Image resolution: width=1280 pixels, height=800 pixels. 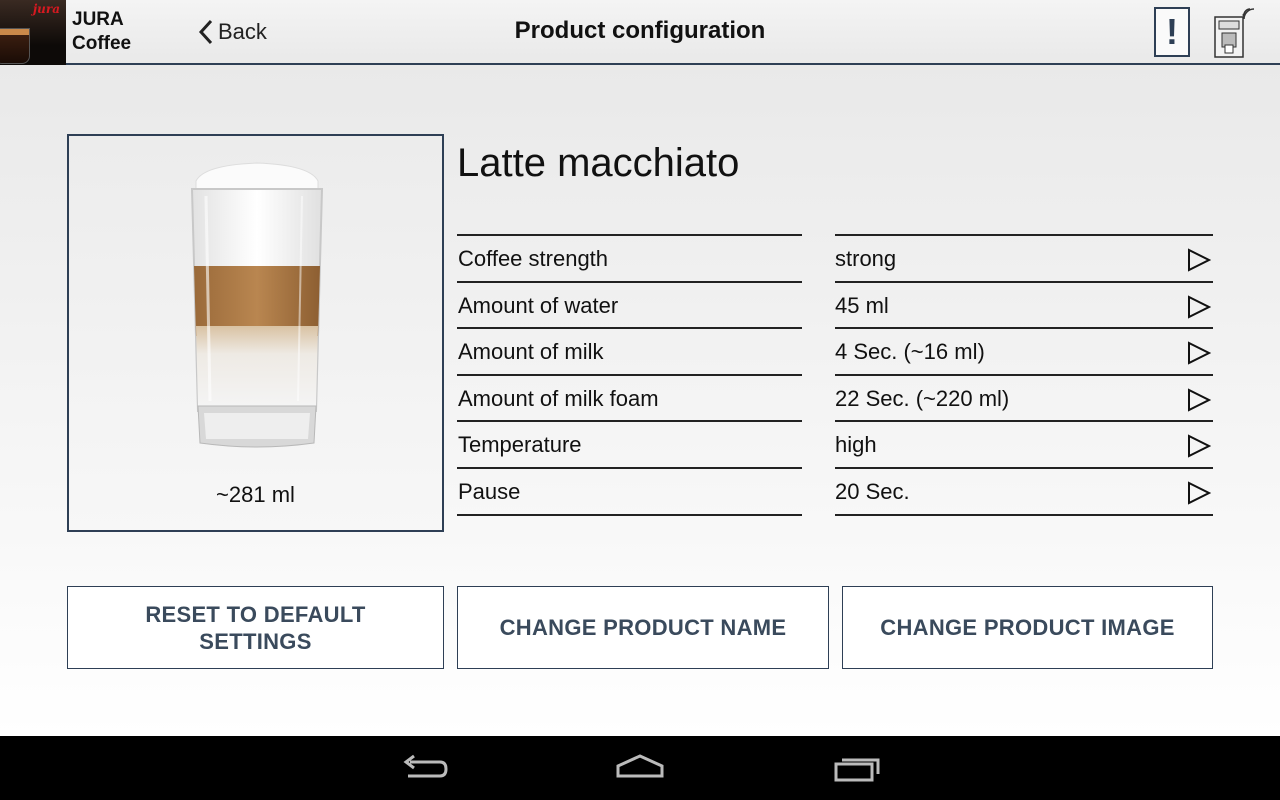 I want to click on back-icon, so click(x=424, y=769).